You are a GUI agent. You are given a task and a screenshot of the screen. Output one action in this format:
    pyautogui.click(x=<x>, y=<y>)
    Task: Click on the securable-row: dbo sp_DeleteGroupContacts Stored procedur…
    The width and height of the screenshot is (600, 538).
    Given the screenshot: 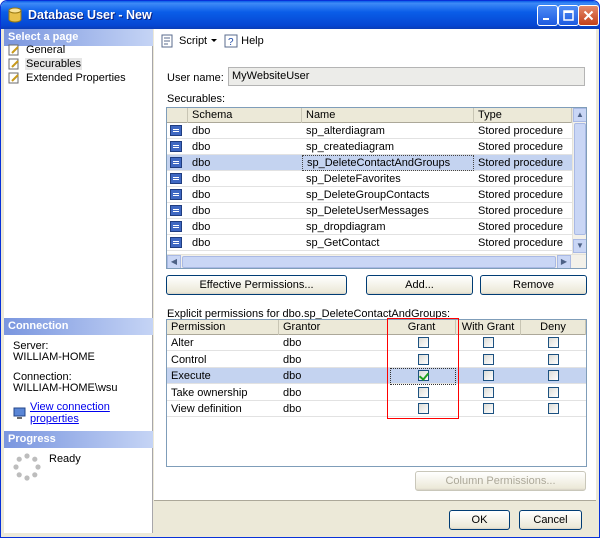 What is the action you would take?
    pyautogui.click(x=369, y=195)
    